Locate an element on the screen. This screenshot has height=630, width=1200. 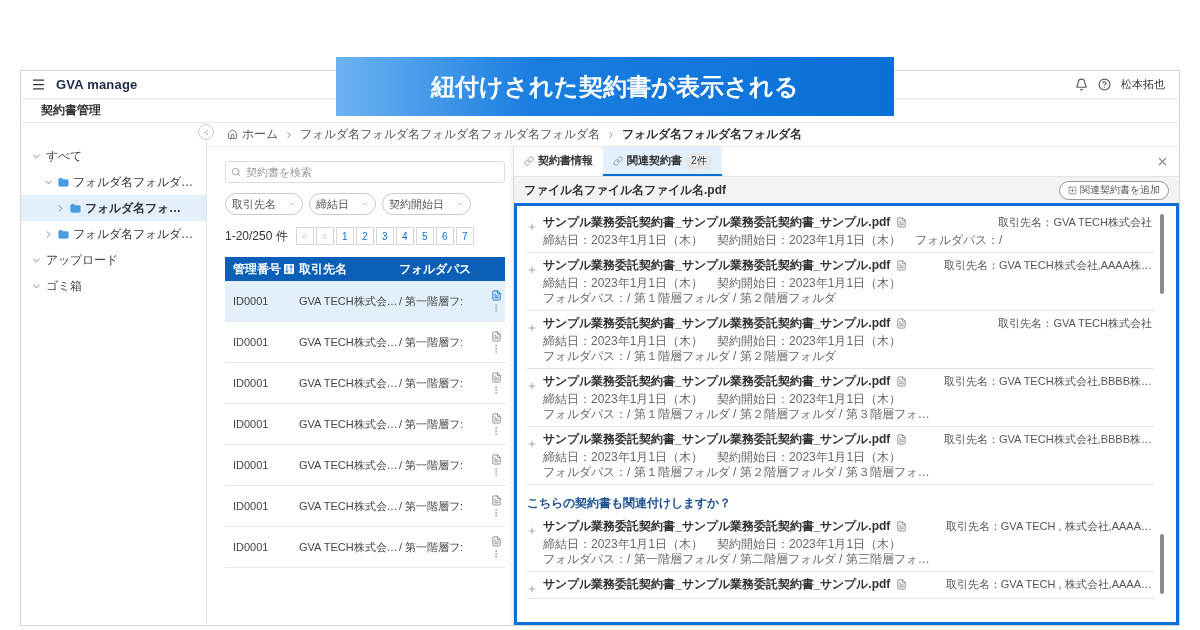
meta-text: フォルダパス：/ 第１階層フォルダ / 第２階層フォルダ is located at coordinates (689, 298).